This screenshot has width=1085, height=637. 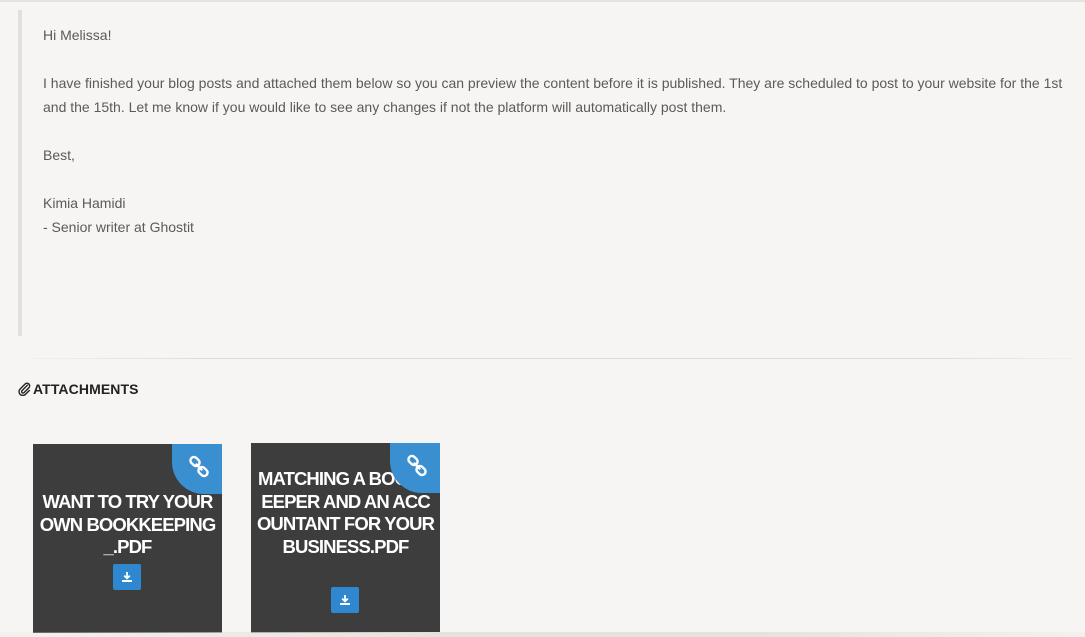 I want to click on attachments-header: ATTACHMENTS, so click(x=78, y=389).